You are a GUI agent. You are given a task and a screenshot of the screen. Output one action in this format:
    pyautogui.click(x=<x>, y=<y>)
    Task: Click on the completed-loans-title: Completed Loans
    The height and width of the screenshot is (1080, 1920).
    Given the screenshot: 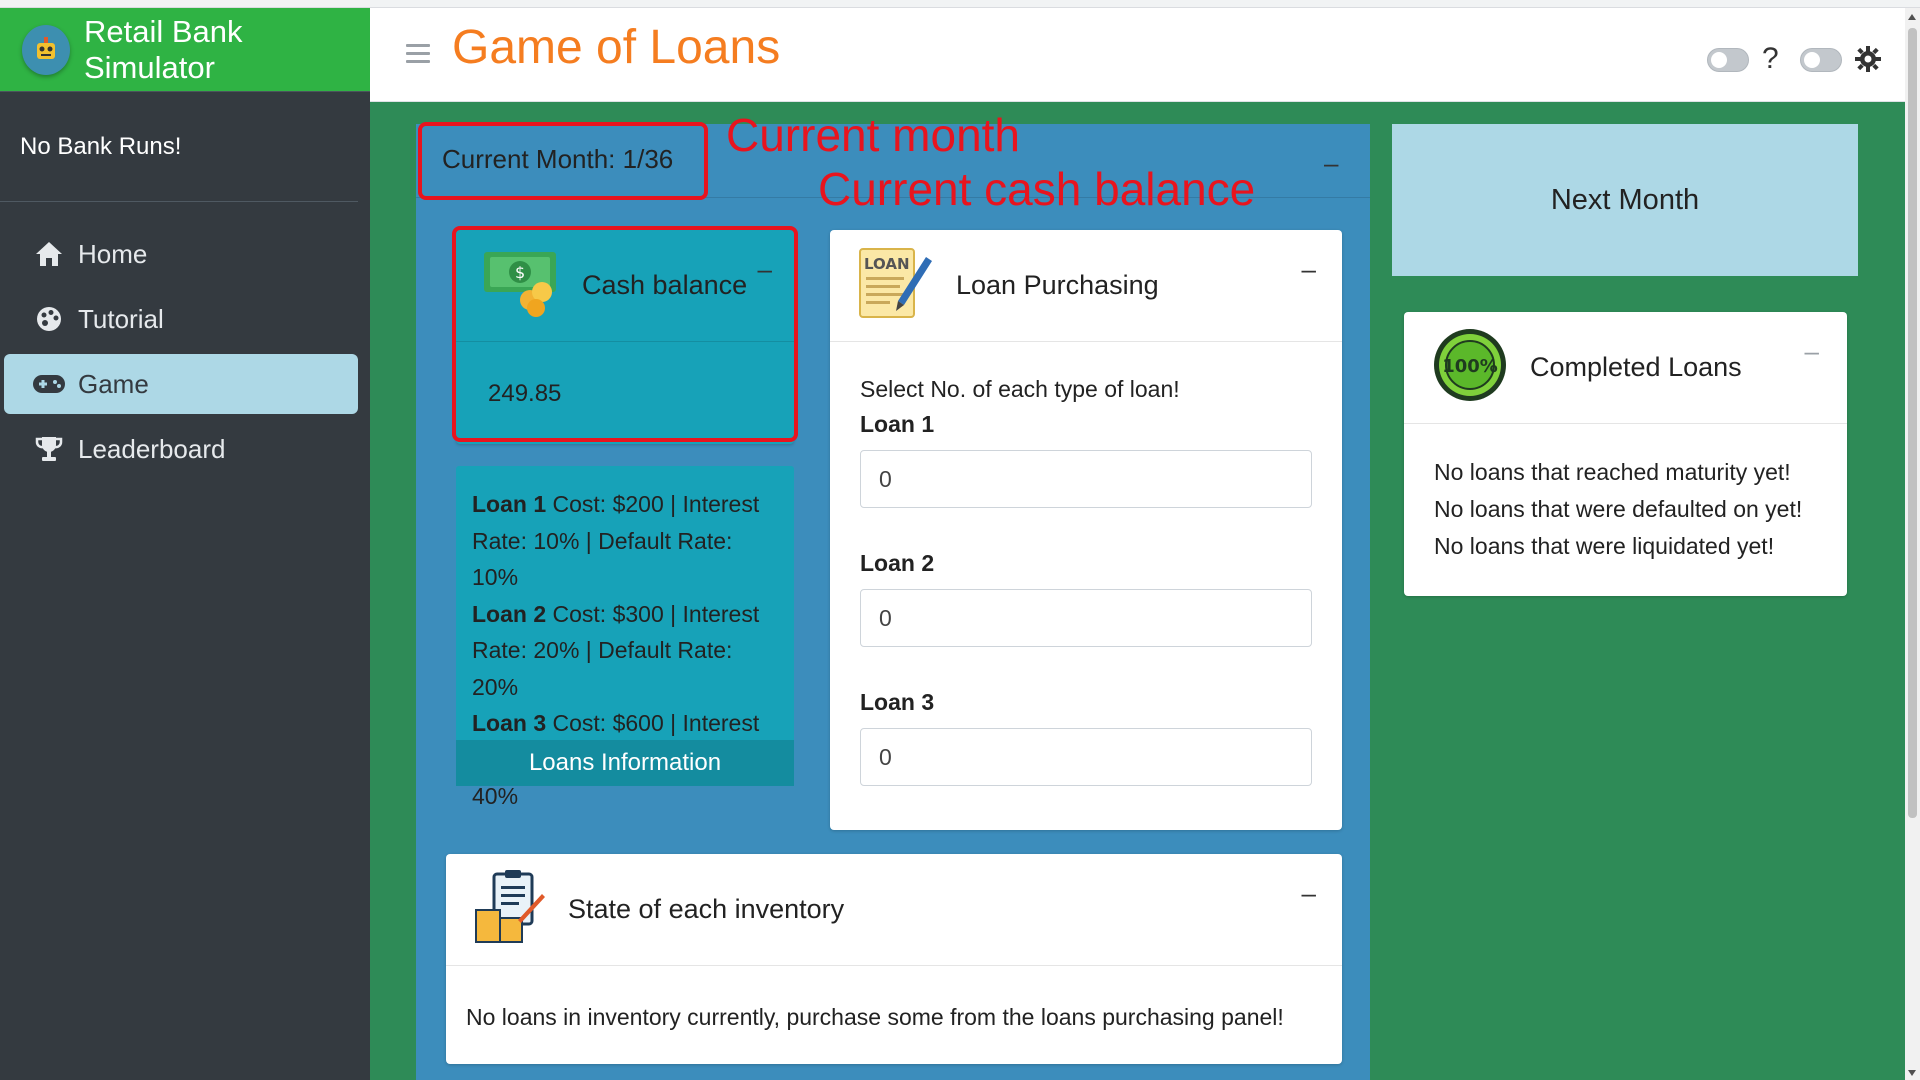 What is the action you would take?
    pyautogui.click(x=1636, y=367)
    